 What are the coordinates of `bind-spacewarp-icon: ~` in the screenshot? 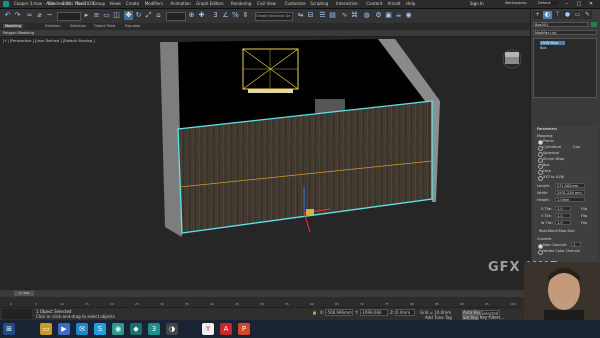 It's located at (49, 15).